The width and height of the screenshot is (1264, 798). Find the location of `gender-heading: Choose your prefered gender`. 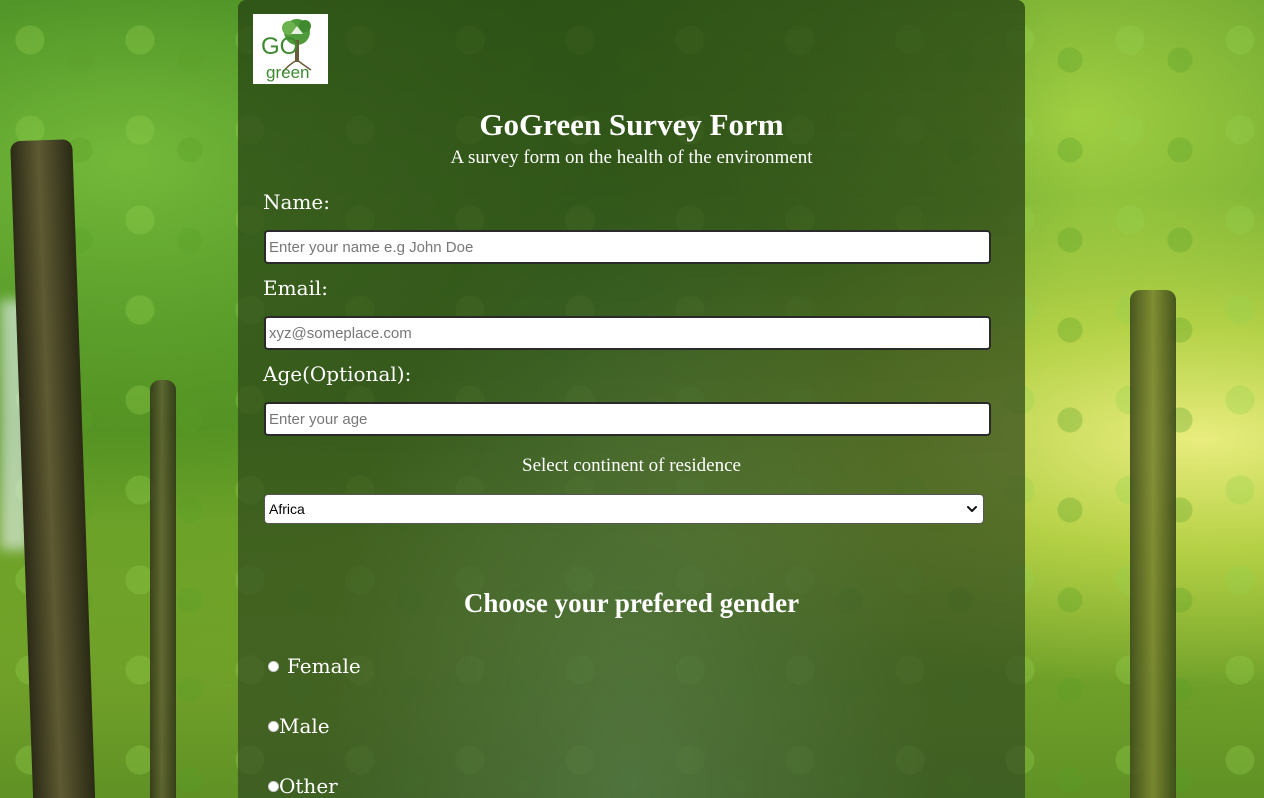

gender-heading: Choose your prefered gender is located at coordinates (631, 603).